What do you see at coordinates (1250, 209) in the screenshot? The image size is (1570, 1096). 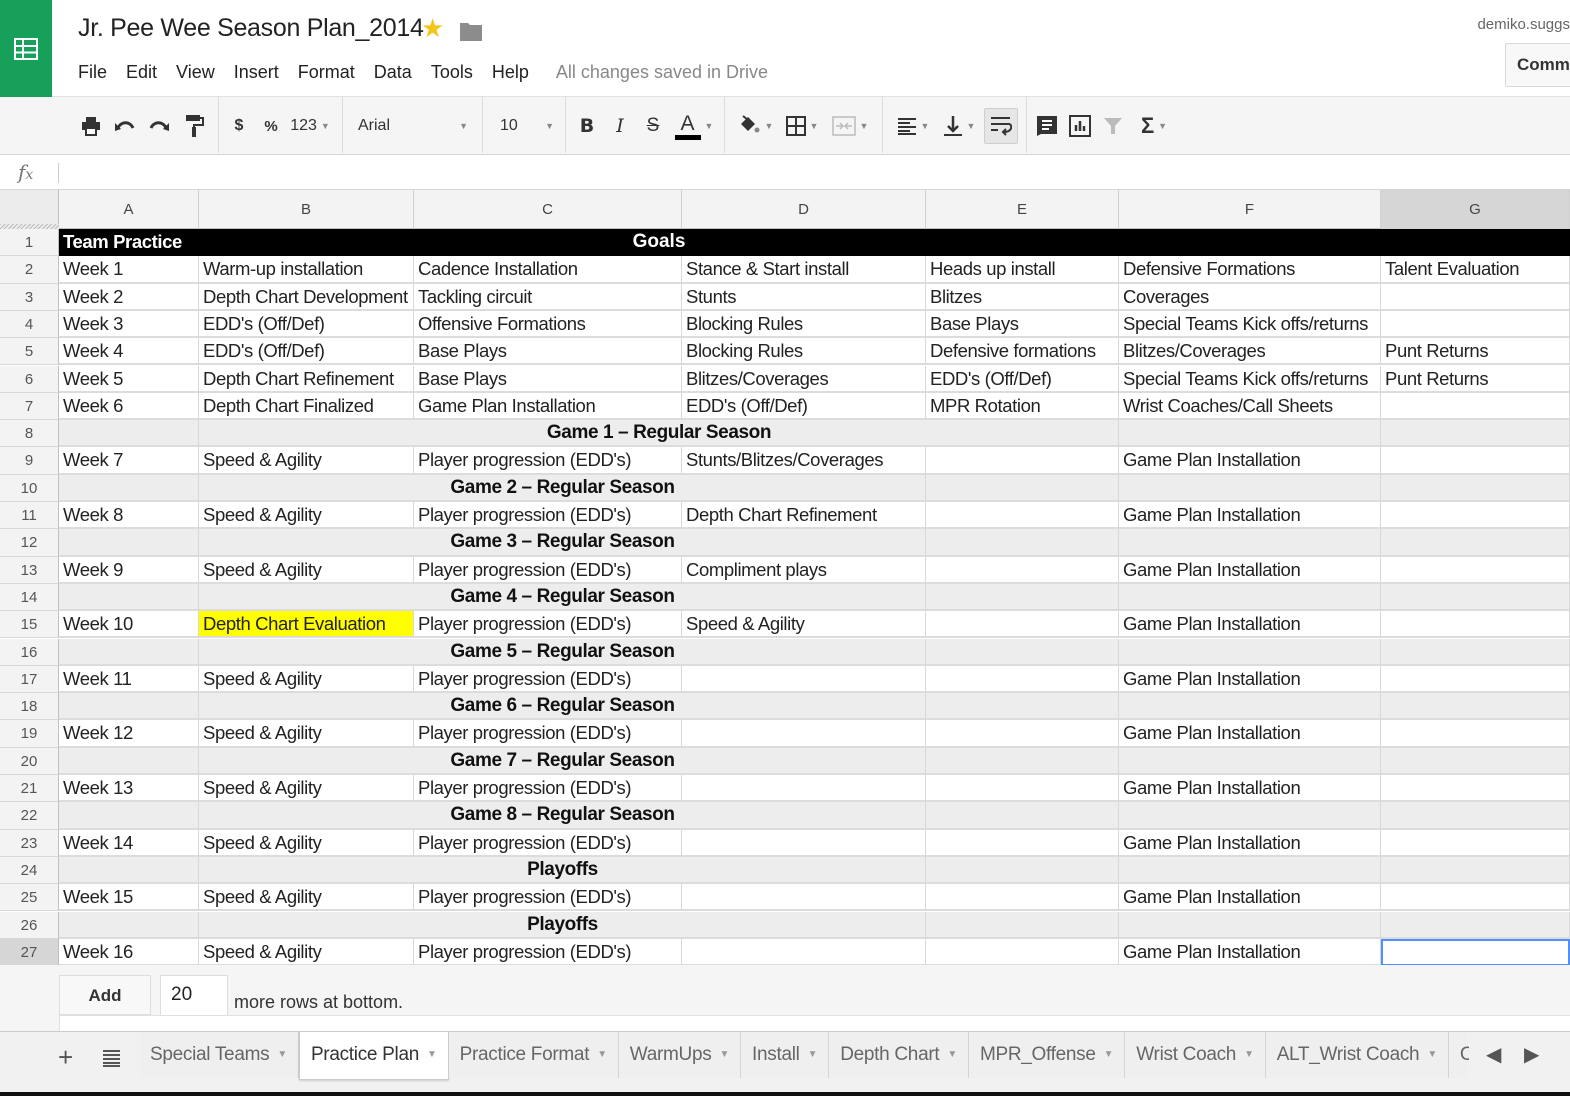 I see `column-header-f: F` at bounding box center [1250, 209].